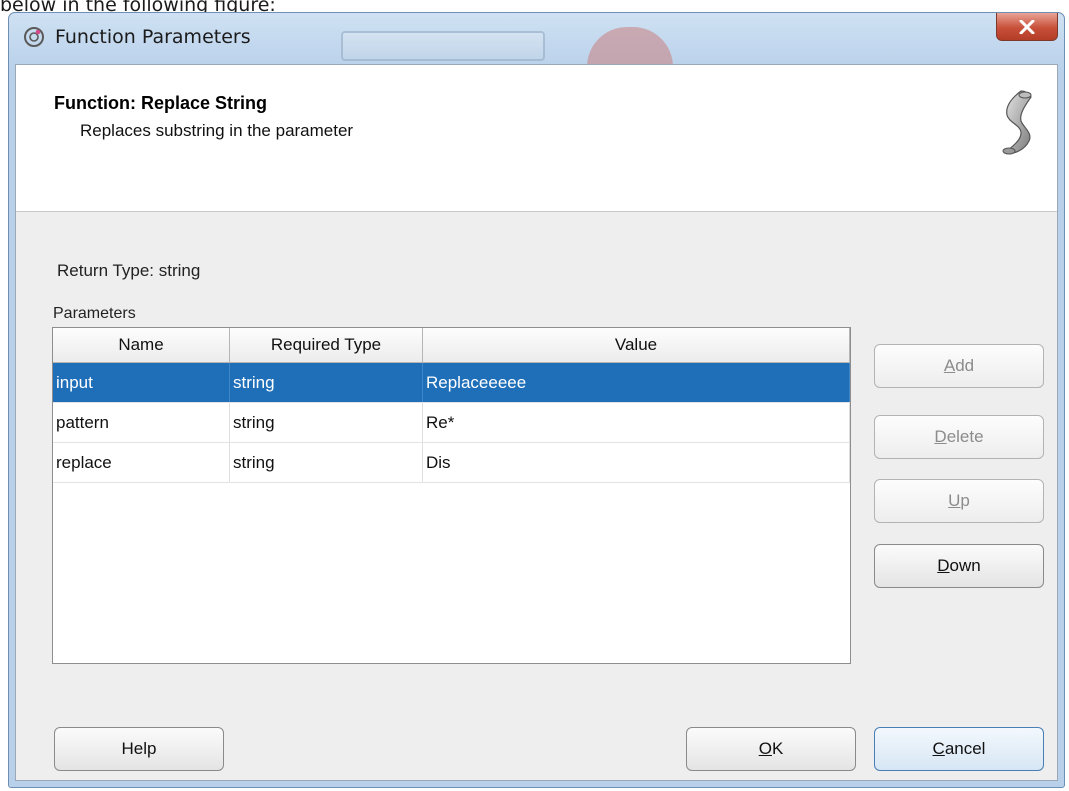 The height and width of the screenshot is (791, 1069). What do you see at coordinates (630, 47) in the screenshot?
I see `background-window-icon` at bounding box center [630, 47].